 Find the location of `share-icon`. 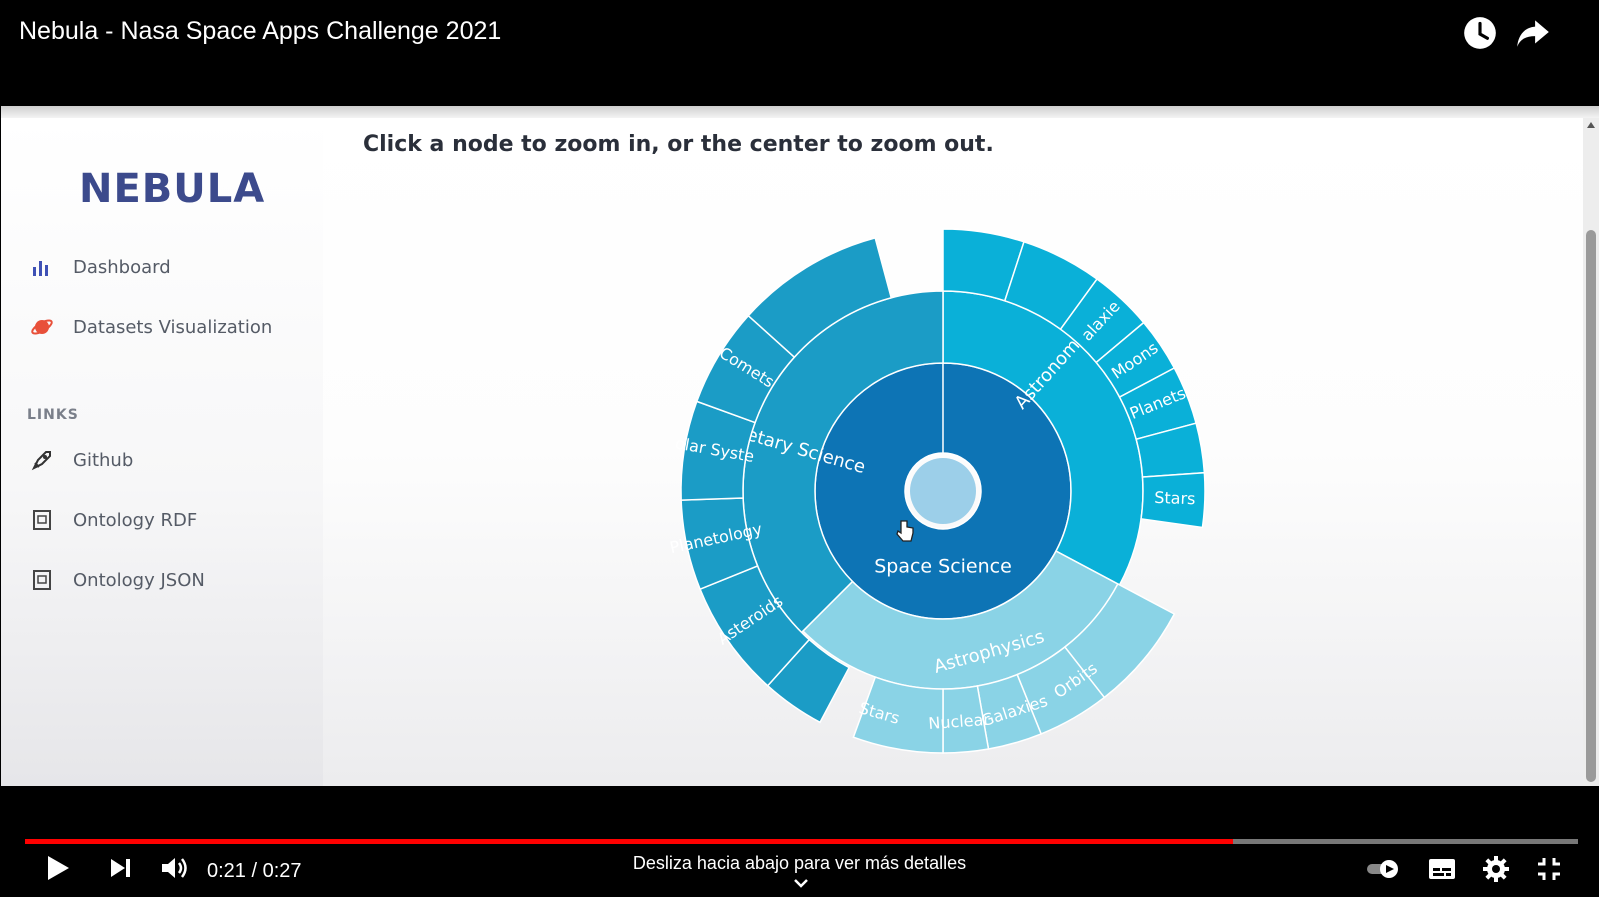

share-icon is located at coordinates (1533, 33).